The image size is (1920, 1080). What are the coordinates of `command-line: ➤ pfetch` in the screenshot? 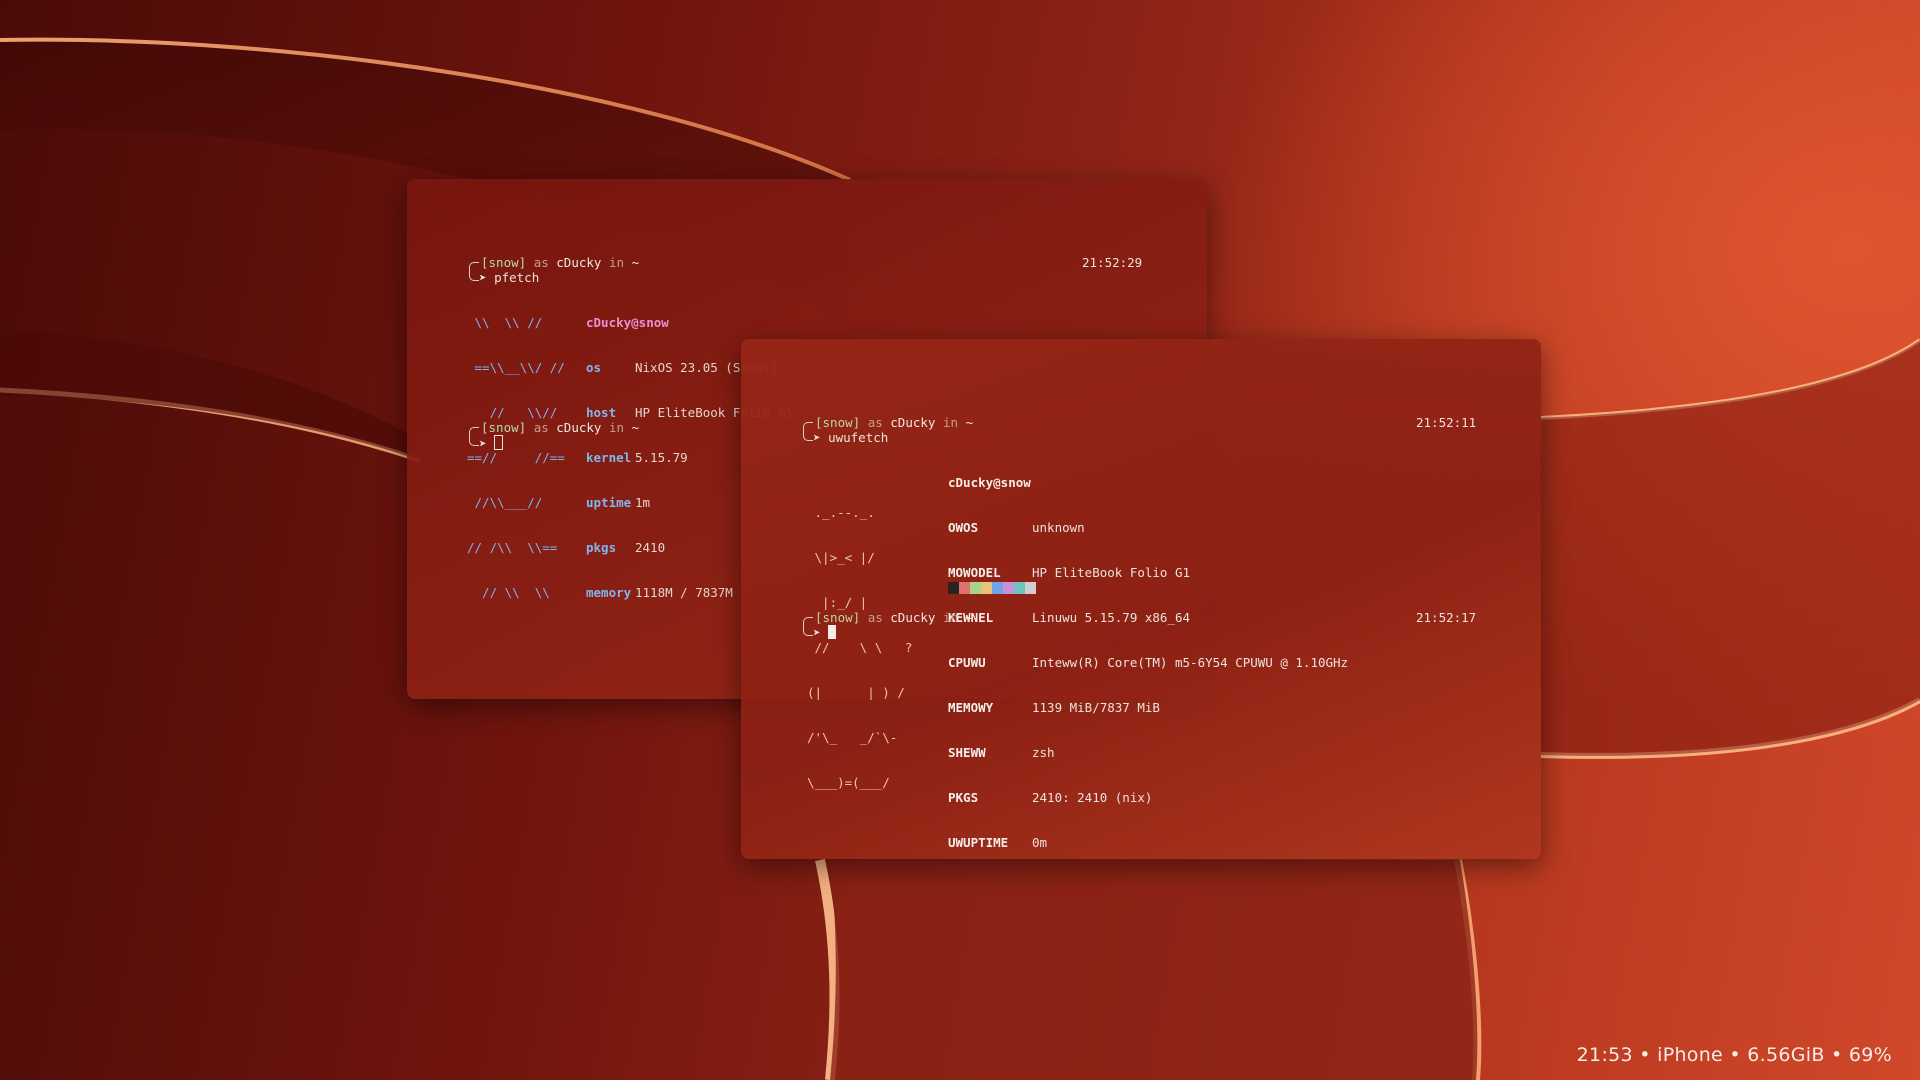 It's located at (509, 277).